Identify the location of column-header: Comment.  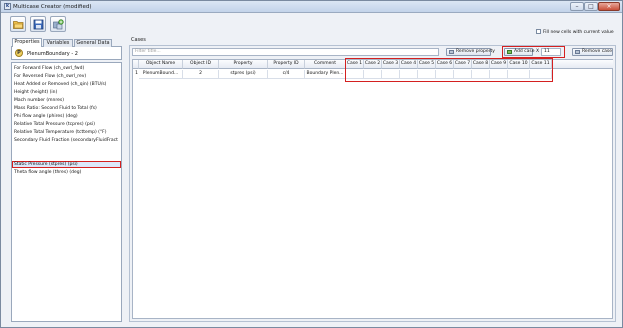
(325, 64).